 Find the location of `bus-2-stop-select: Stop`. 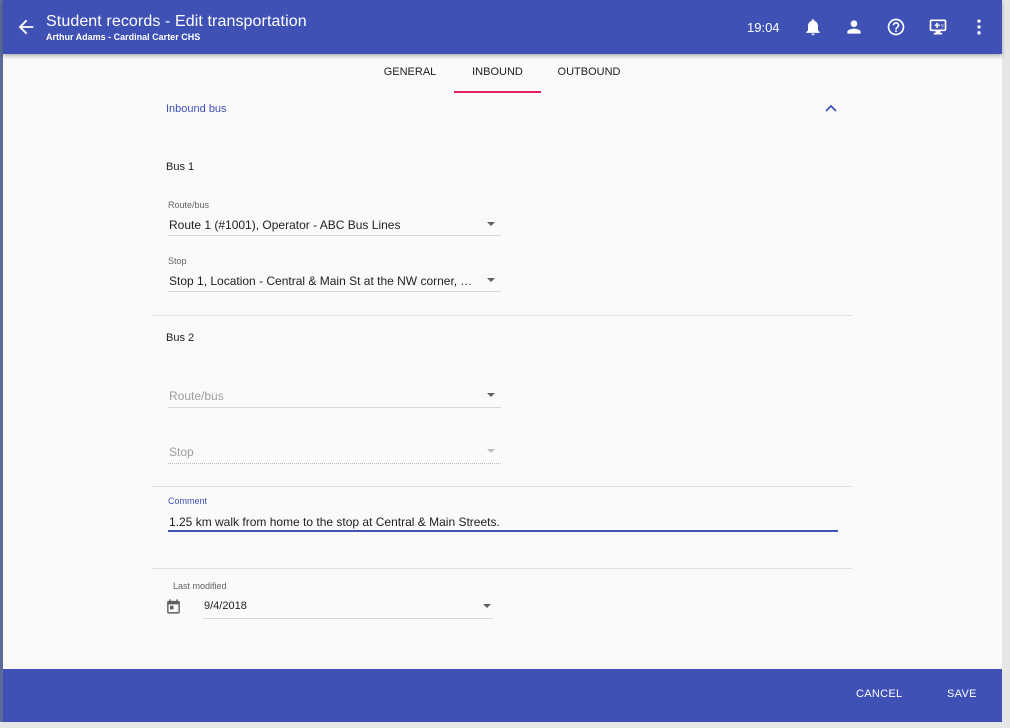

bus-2-stop-select: Stop is located at coordinates (334, 455).